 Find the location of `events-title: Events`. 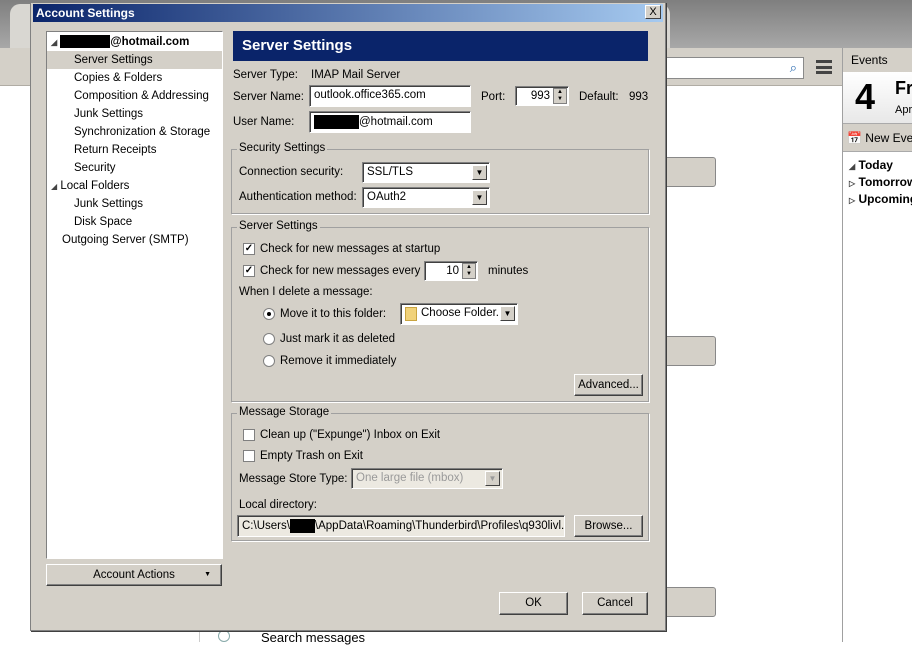

events-title: Events is located at coordinates (877, 60).